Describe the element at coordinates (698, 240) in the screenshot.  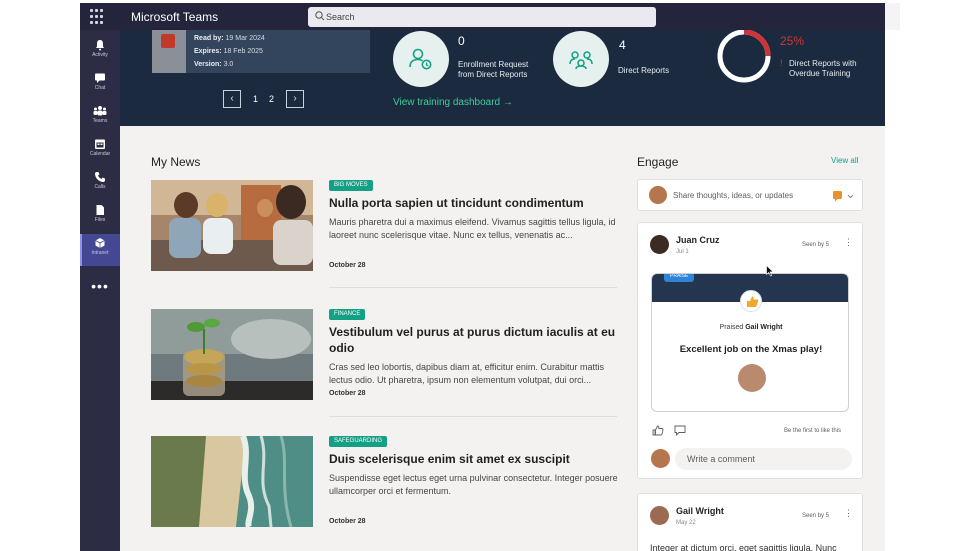
I see `post-author: Juan Cruz` at that location.